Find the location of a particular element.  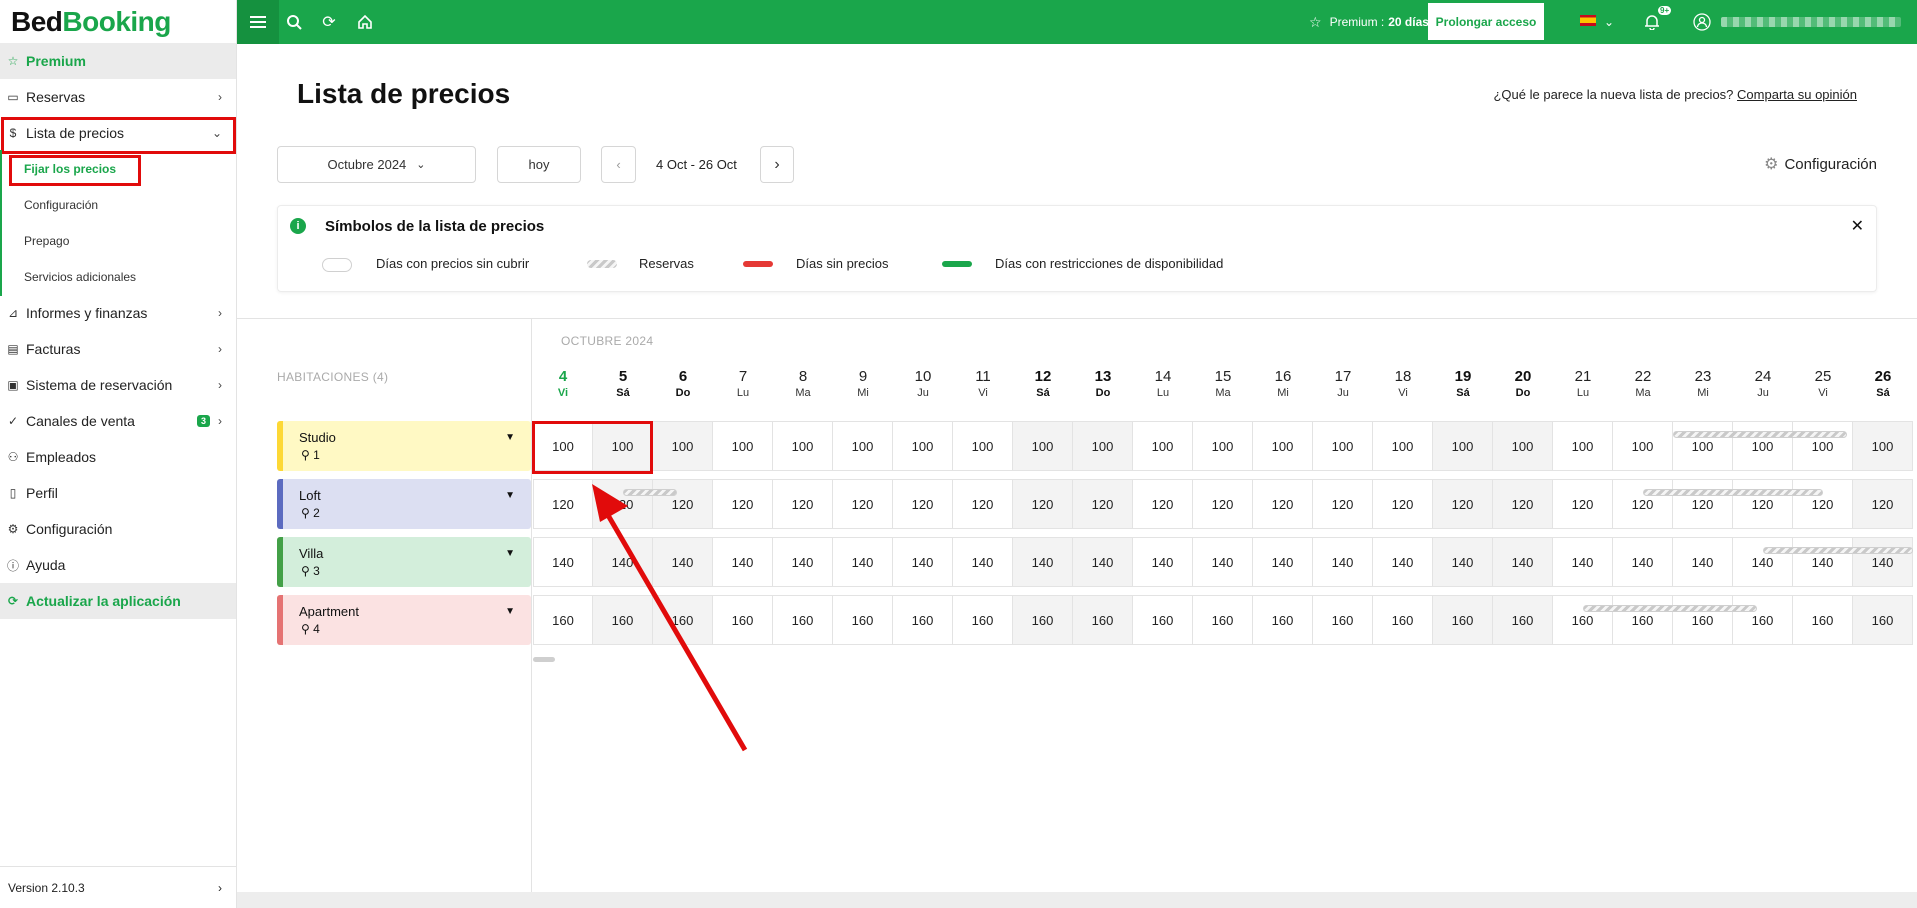

spain-flag-icon is located at coordinates (1588, 20).